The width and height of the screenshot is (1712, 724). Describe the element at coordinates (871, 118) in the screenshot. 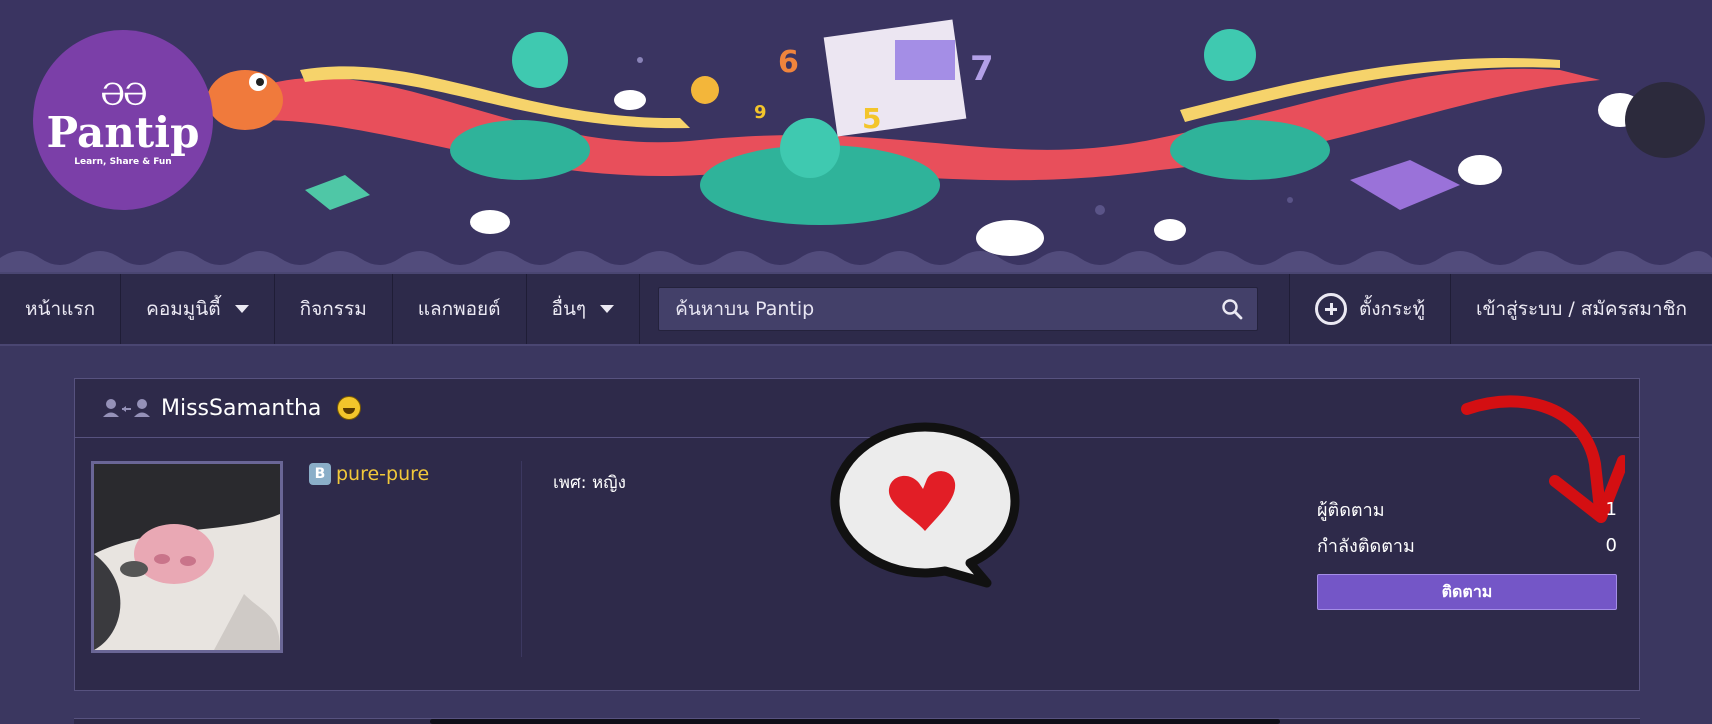

I see `svg-text: 5` at that location.